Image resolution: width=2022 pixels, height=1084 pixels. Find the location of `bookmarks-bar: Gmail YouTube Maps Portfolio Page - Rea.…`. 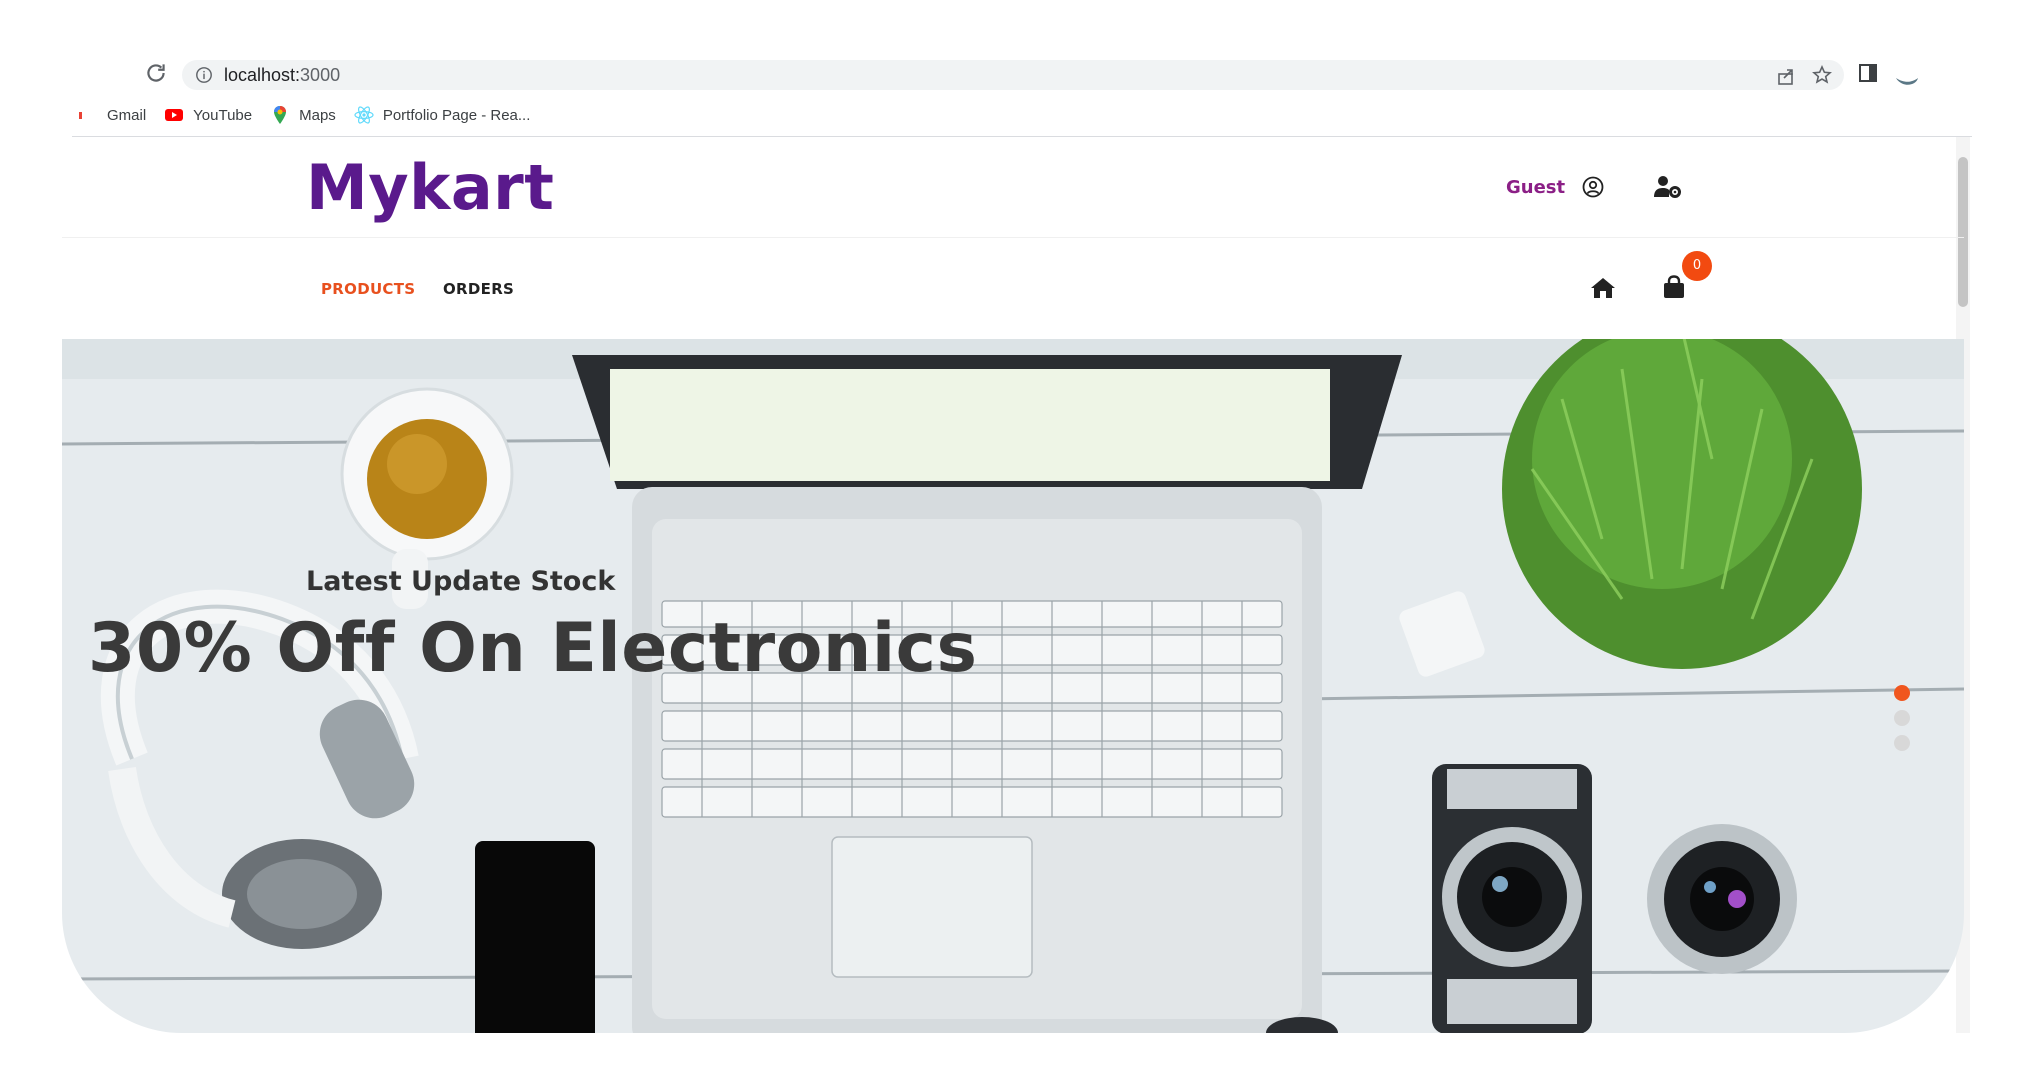

bookmarks-bar: Gmail YouTube Maps Portfolio Page - Rea.… is located at coordinates (304, 115).